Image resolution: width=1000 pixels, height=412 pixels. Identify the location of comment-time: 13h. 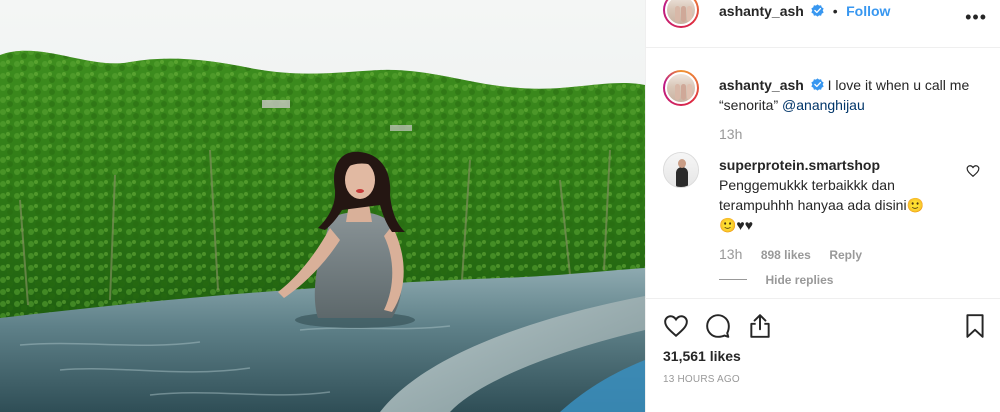
(730, 254).